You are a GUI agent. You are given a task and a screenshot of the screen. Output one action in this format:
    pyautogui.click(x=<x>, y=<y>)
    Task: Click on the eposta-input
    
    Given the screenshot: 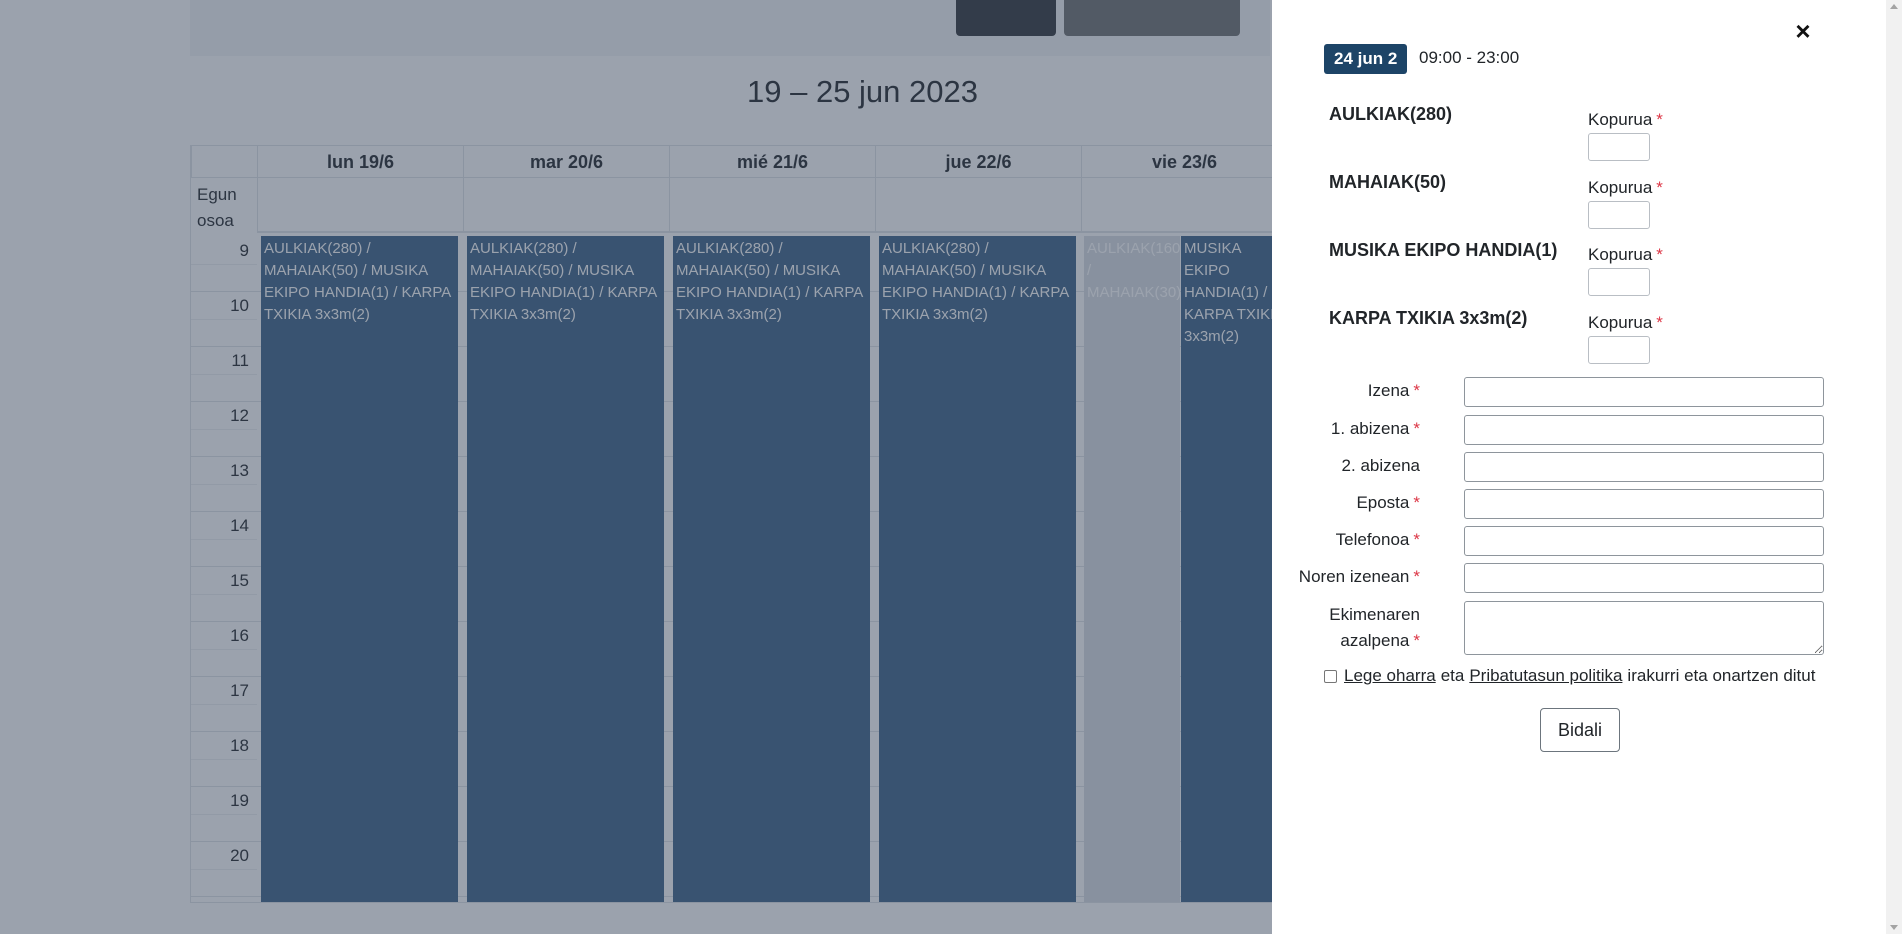 What is the action you would take?
    pyautogui.click(x=1644, y=504)
    